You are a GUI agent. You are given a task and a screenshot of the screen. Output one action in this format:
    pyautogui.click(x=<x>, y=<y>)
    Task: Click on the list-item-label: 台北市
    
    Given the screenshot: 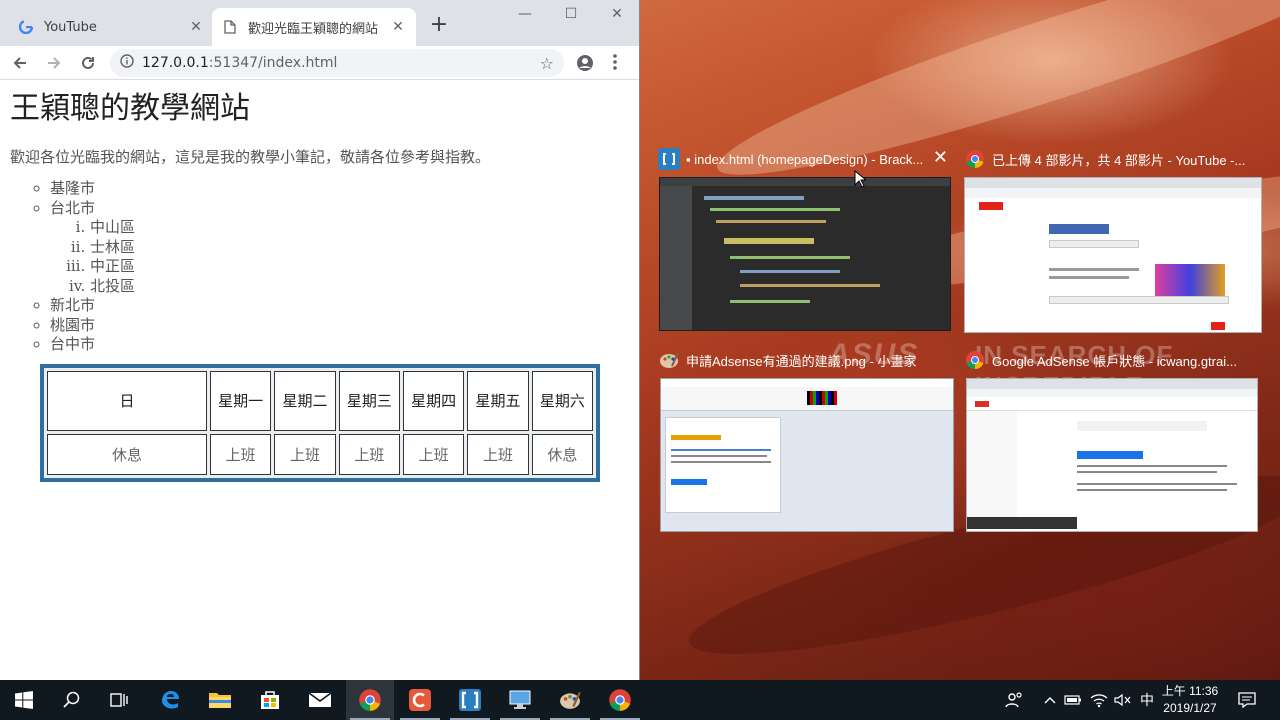 What is the action you would take?
    pyautogui.click(x=73, y=207)
    